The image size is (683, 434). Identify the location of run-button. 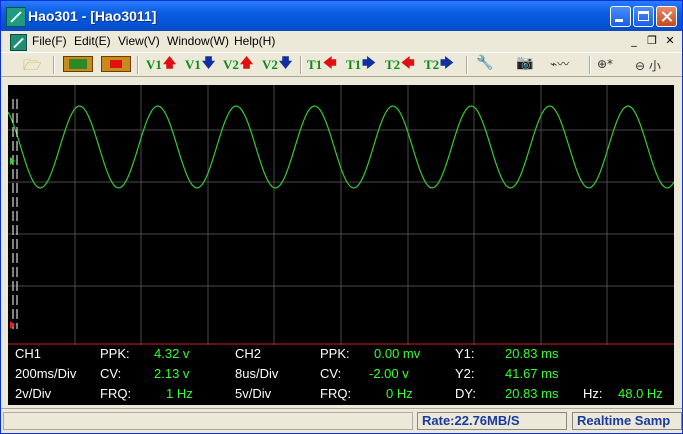
(78, 64).